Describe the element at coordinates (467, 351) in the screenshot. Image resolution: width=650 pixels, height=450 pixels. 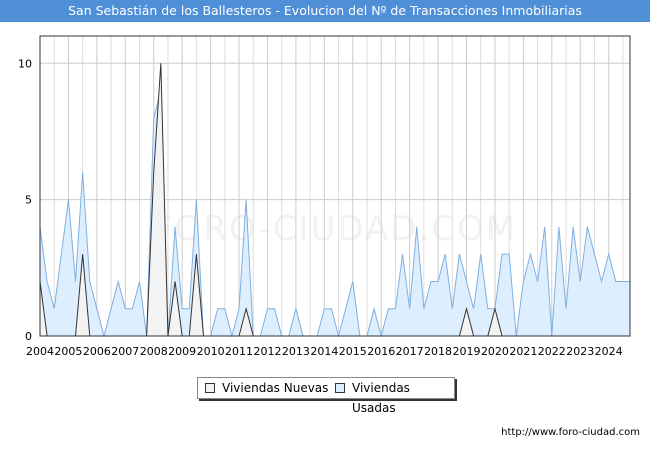
I see `x-tick-label: 2019` at that location.